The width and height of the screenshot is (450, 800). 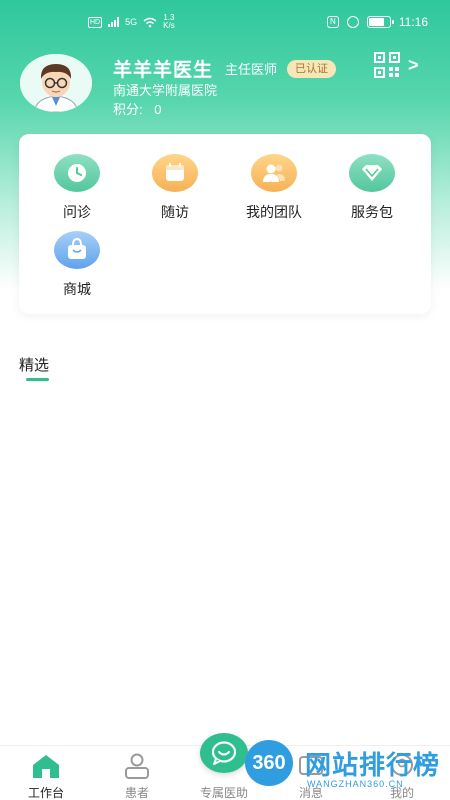 I want to click on wifi-icon, so click(x=150, y=22).